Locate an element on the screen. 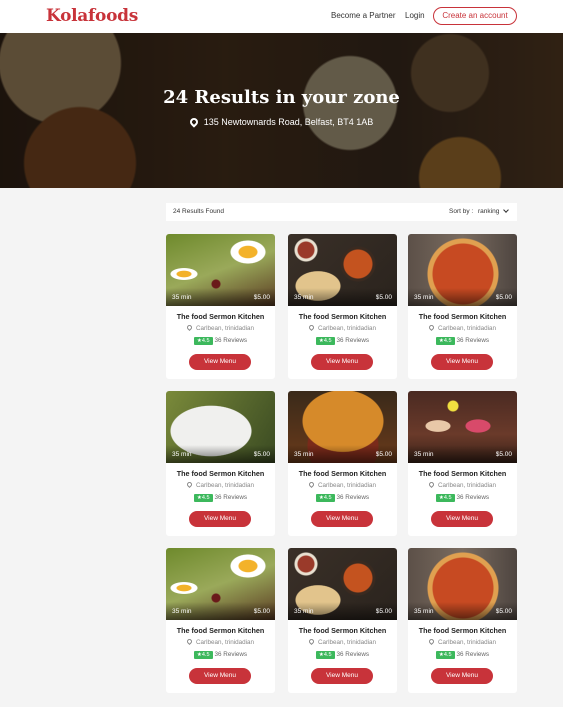 The image size is (563, 707). sort-label: Sort by : is located at coordinates (461, 211).